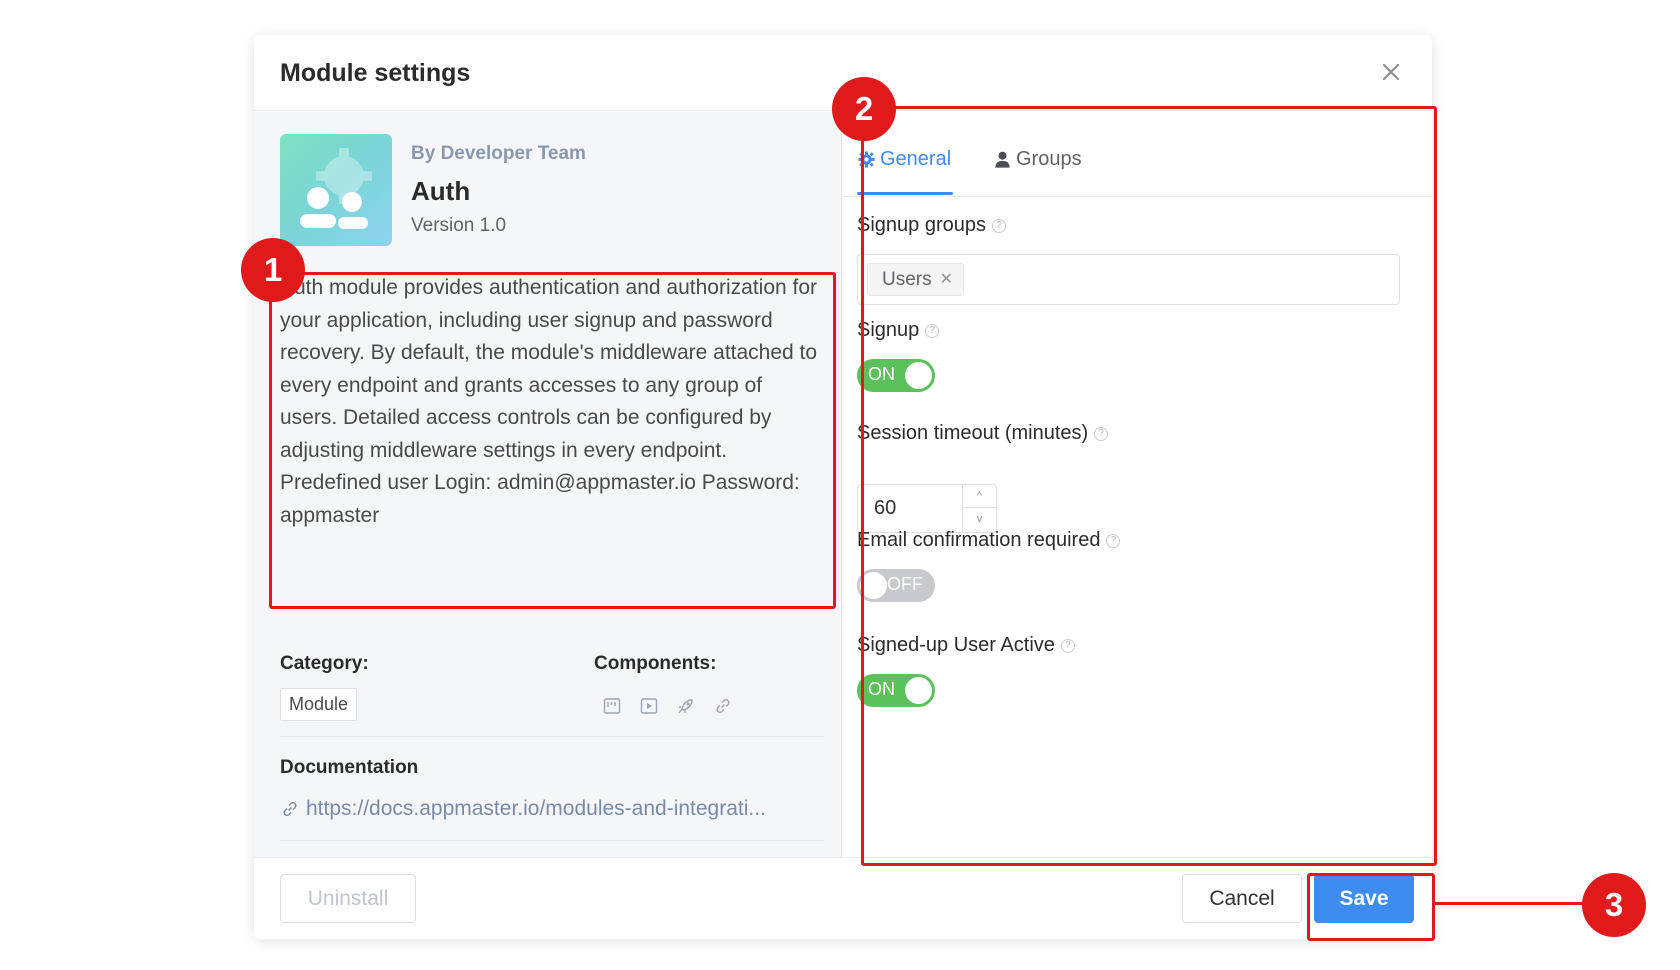 This screenshot has width=1680, height=970. Describe the element at coordinates (956, 645) in the screenshot. I see `user-active-label-text: Signed-up User Active` at that location.